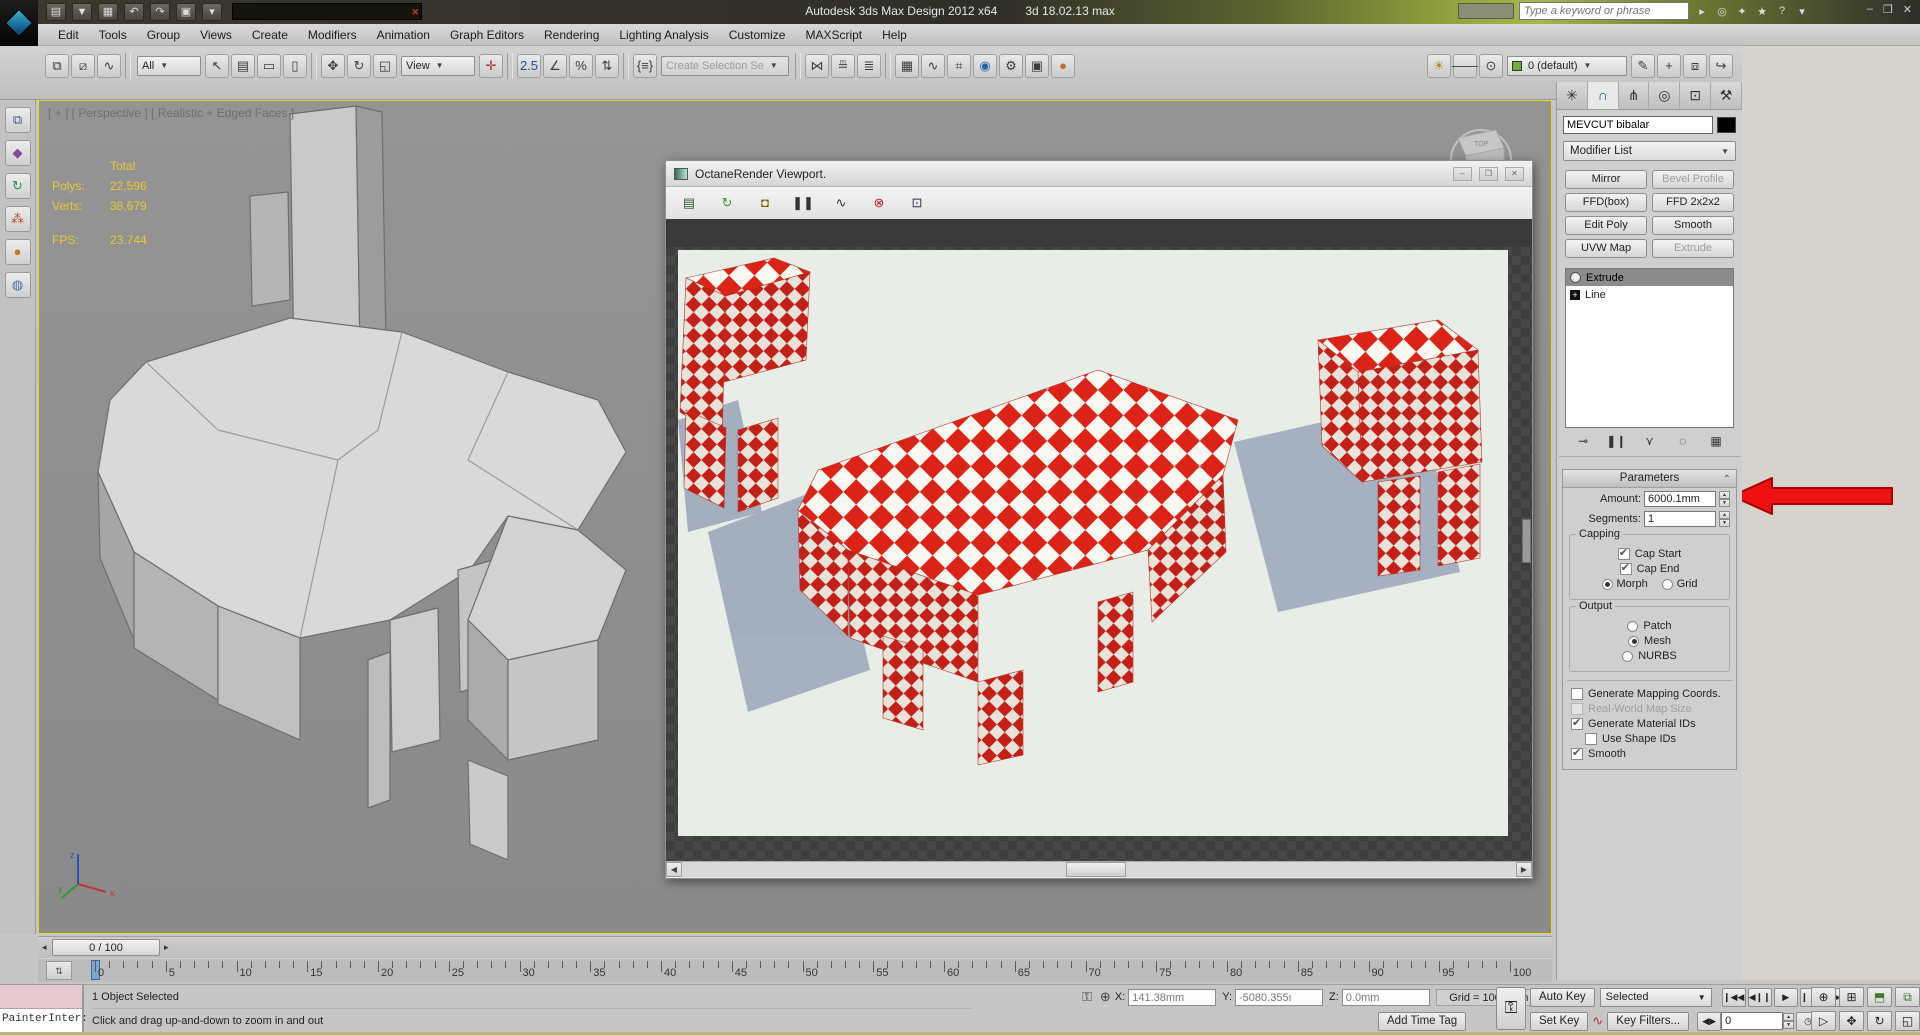  I want to click on stack-item-line: + Line, so click(1649, 294).